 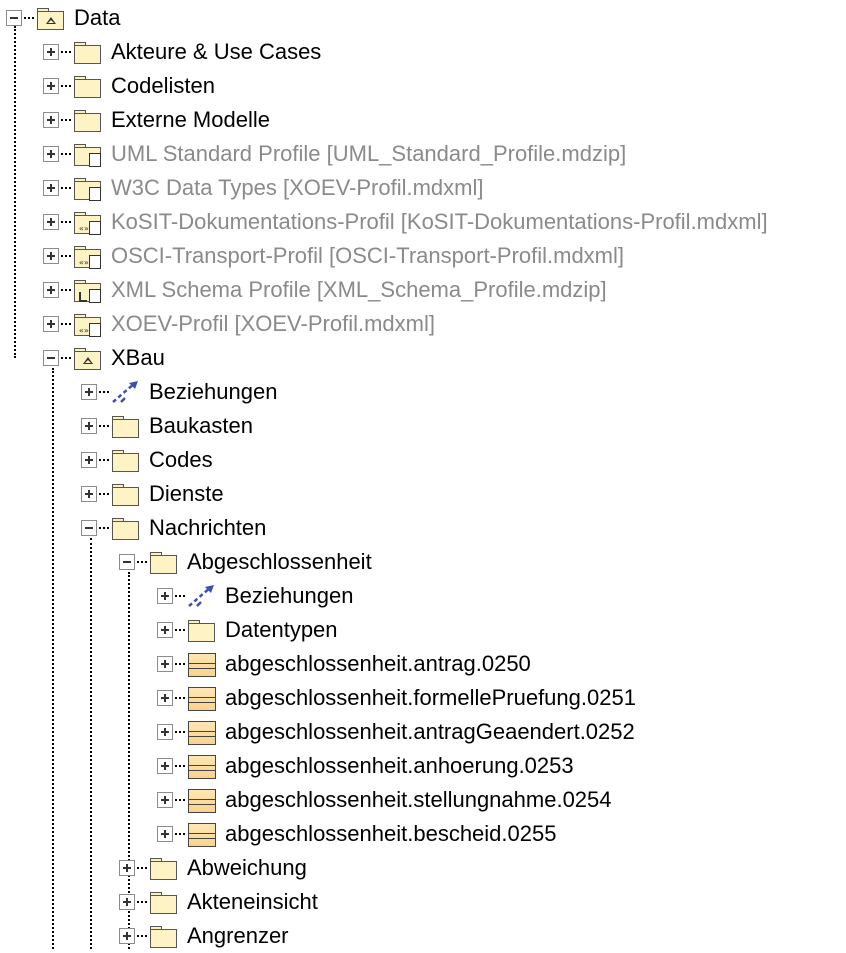 I want to click on tree-node-xbau-beziehungen: Beziehungen, so click(x=179, y=392).